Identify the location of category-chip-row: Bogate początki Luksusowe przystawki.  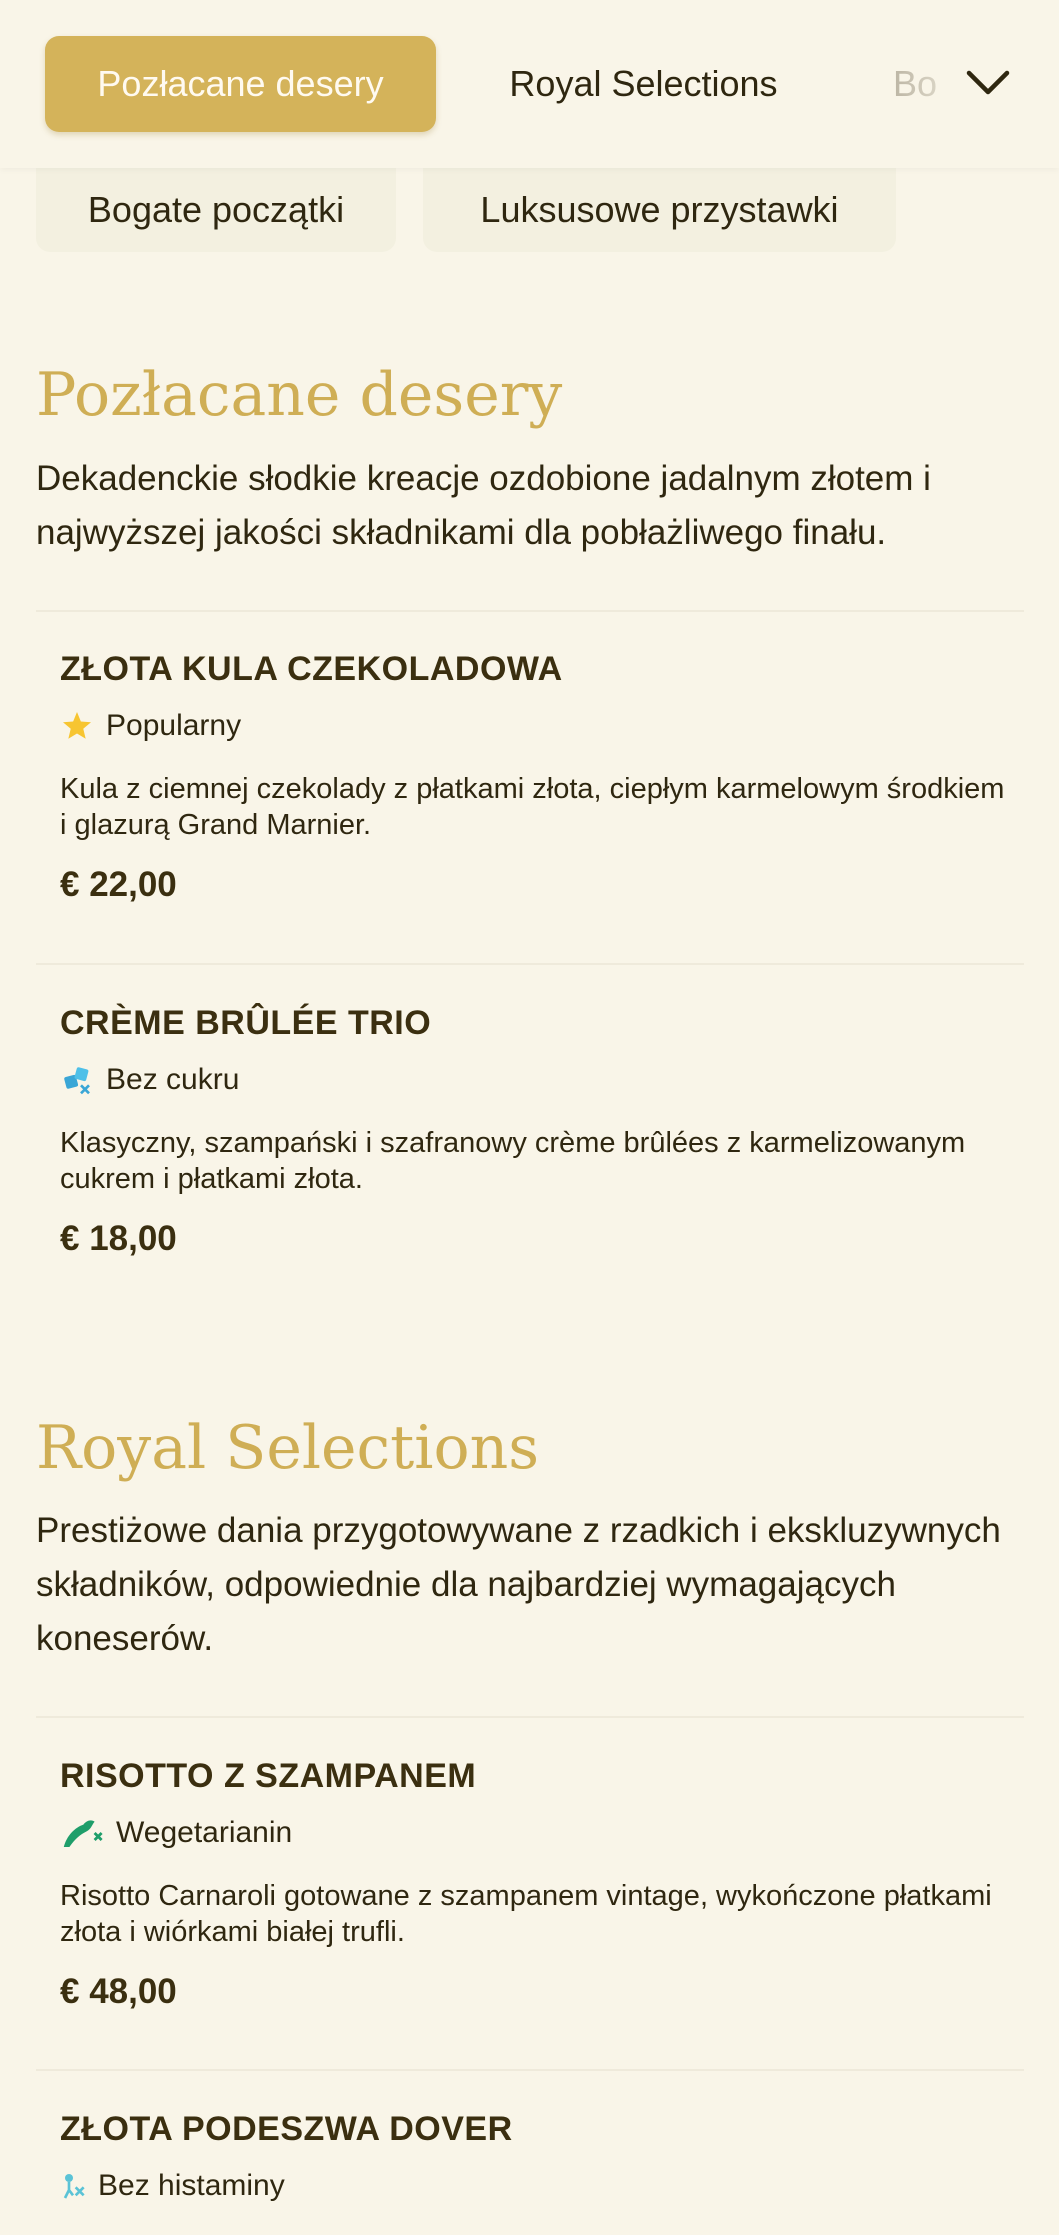
(529, 212).